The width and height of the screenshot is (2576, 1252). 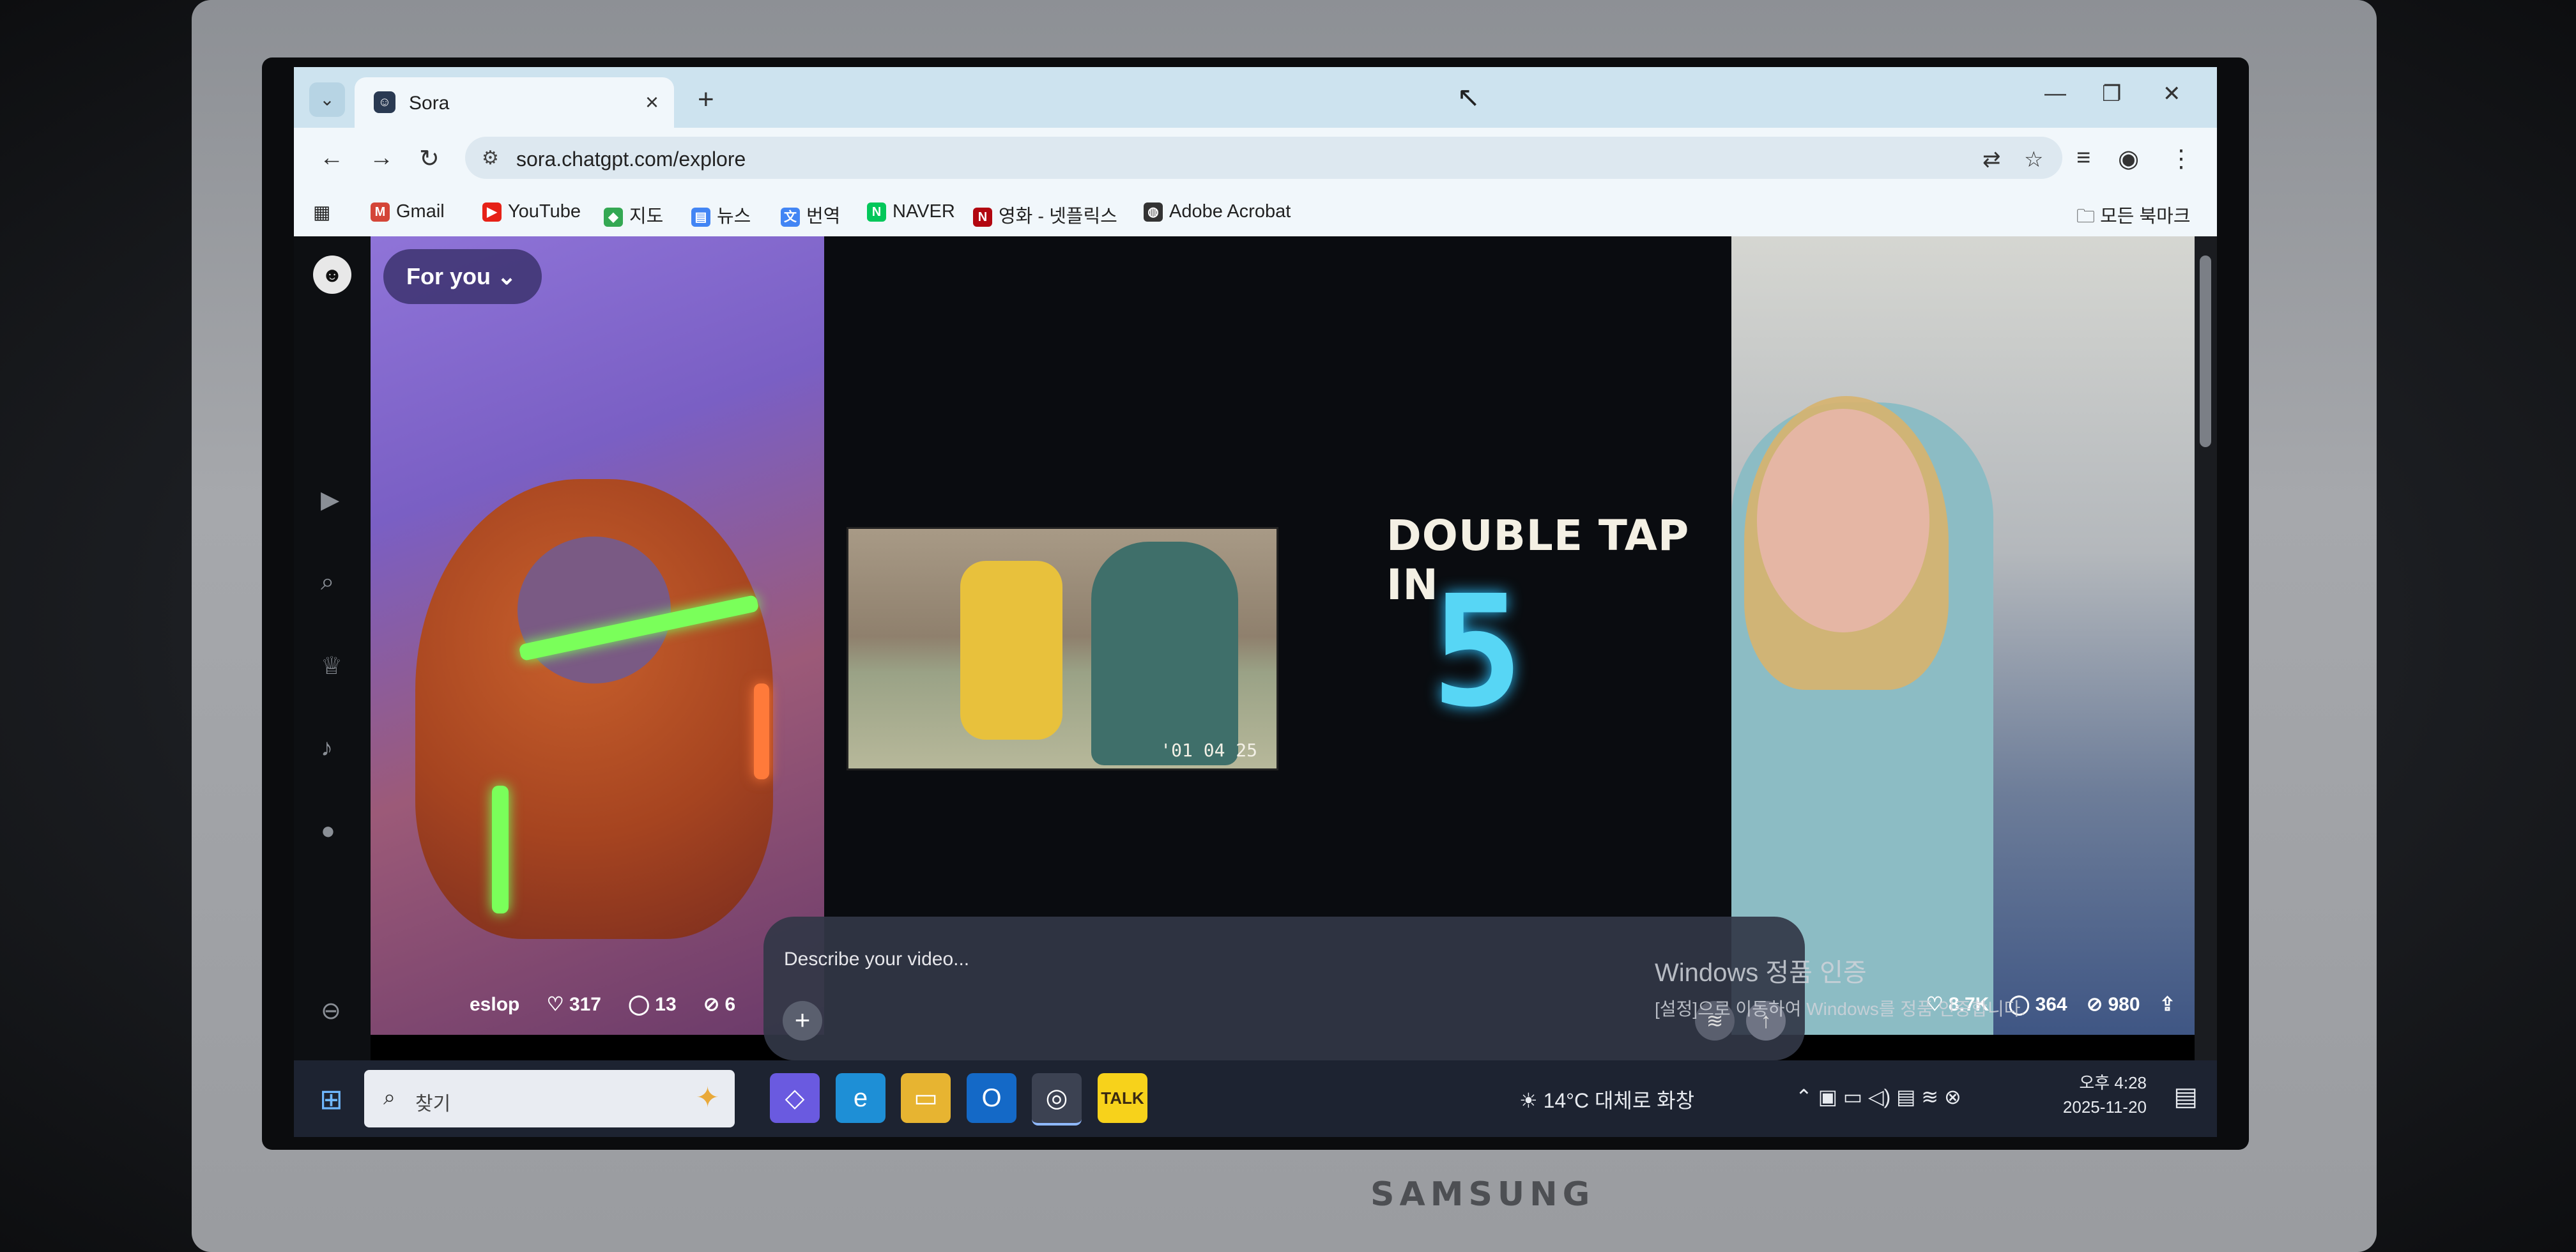 What do you see at coordinates (700, 217) in the screenshot?
I see `news-icon: ▤` at bounding box center [700, 217].